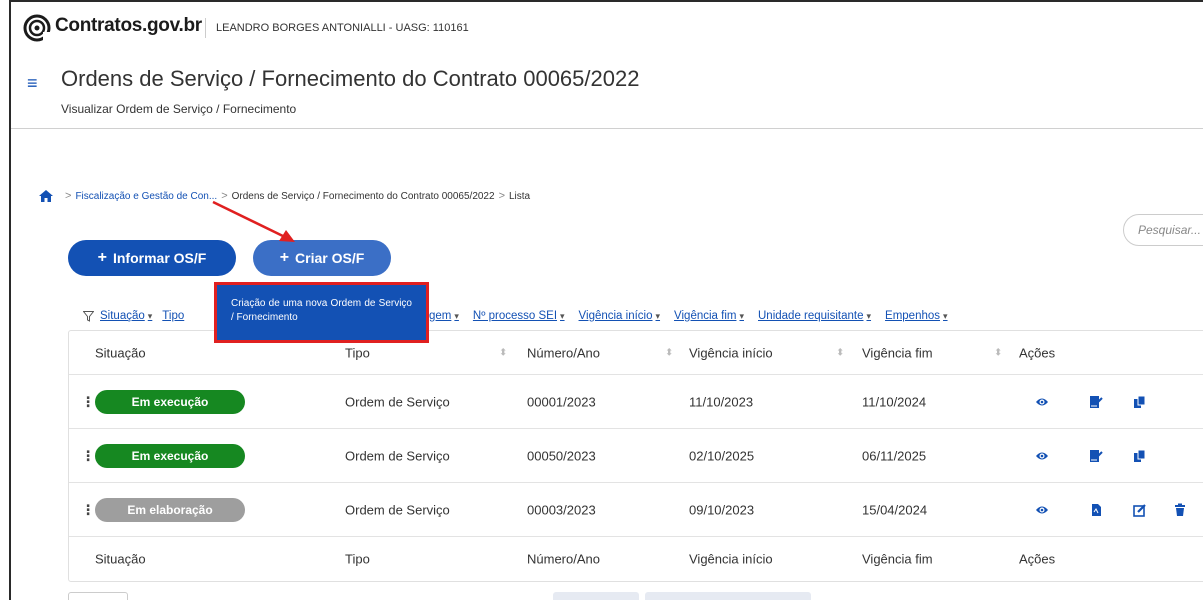  What do you see at coordinates (561, 455) in the screenshot?
I see `cell-numero: 00050/2023` at bounding box center [561, 455].